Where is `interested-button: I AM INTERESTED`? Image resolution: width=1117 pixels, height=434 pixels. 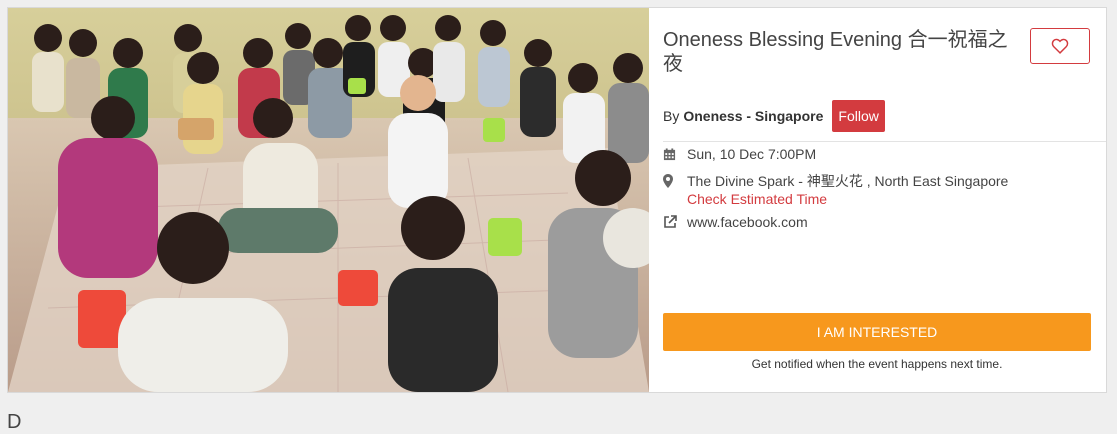 interested-button: I AM INTERESTED is located at coordinates (877, 332).